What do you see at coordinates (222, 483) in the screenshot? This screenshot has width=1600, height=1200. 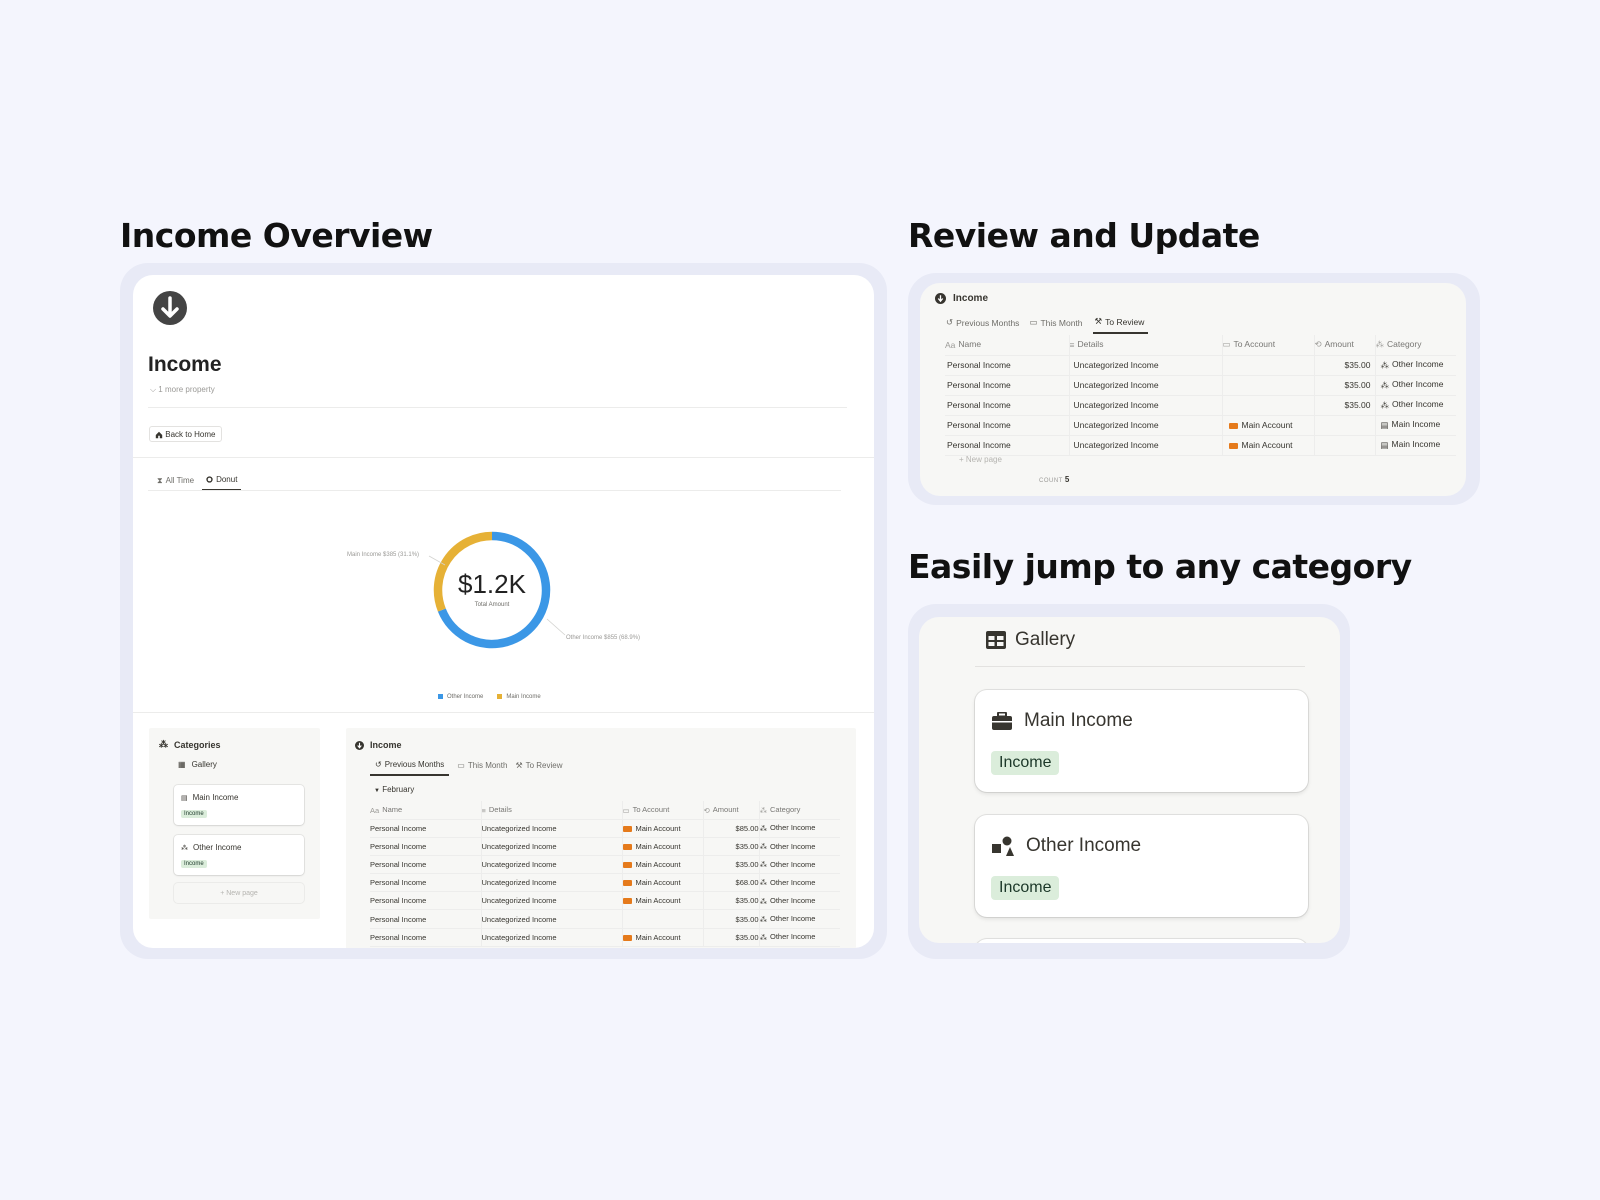 I see `tab-donut: Donut` at bounding box center [222, 483].